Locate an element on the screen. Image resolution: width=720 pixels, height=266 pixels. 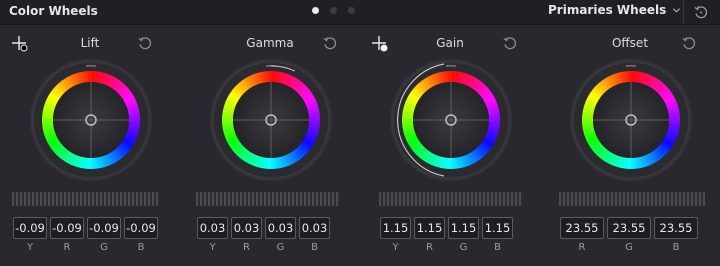
channel-value: 0.03 B is located at coordinates (314, 235).